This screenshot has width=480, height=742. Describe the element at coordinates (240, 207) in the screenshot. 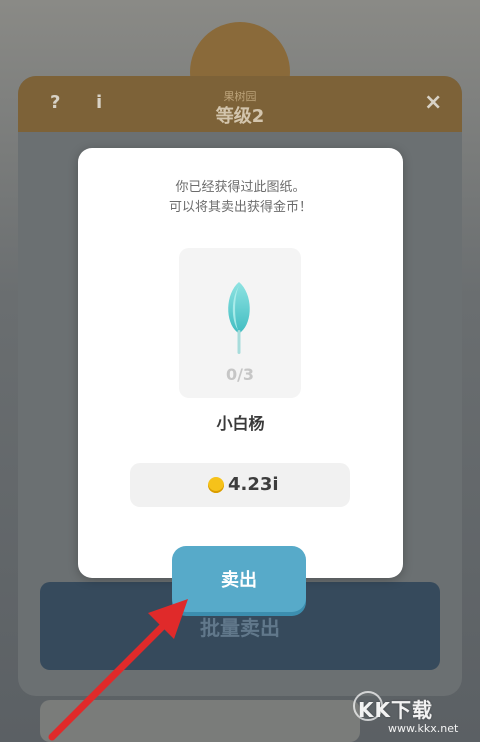

I see `dialog-message-line2: 可以将其卖出获得金币！` at that location.